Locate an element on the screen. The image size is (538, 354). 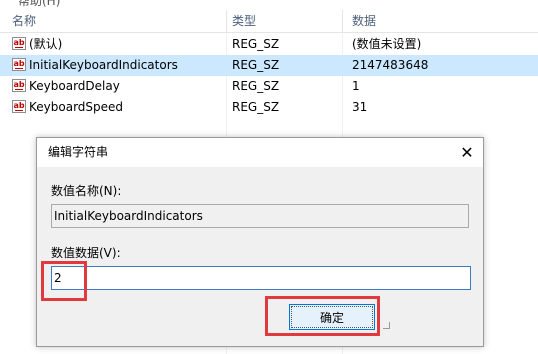
table-row: ab (默认) REG_SZ (数值未设置) is located at coordinates (269, 44).